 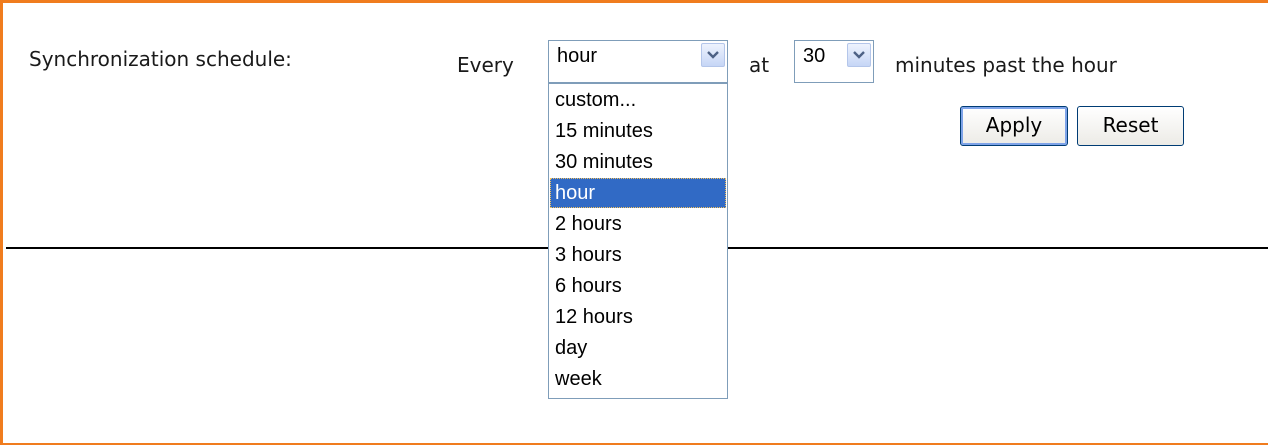 What do you see at coordinates (1130, 126) in the screenshot?
I see `reset-button: Reset` at bounding box center [1130, 126].